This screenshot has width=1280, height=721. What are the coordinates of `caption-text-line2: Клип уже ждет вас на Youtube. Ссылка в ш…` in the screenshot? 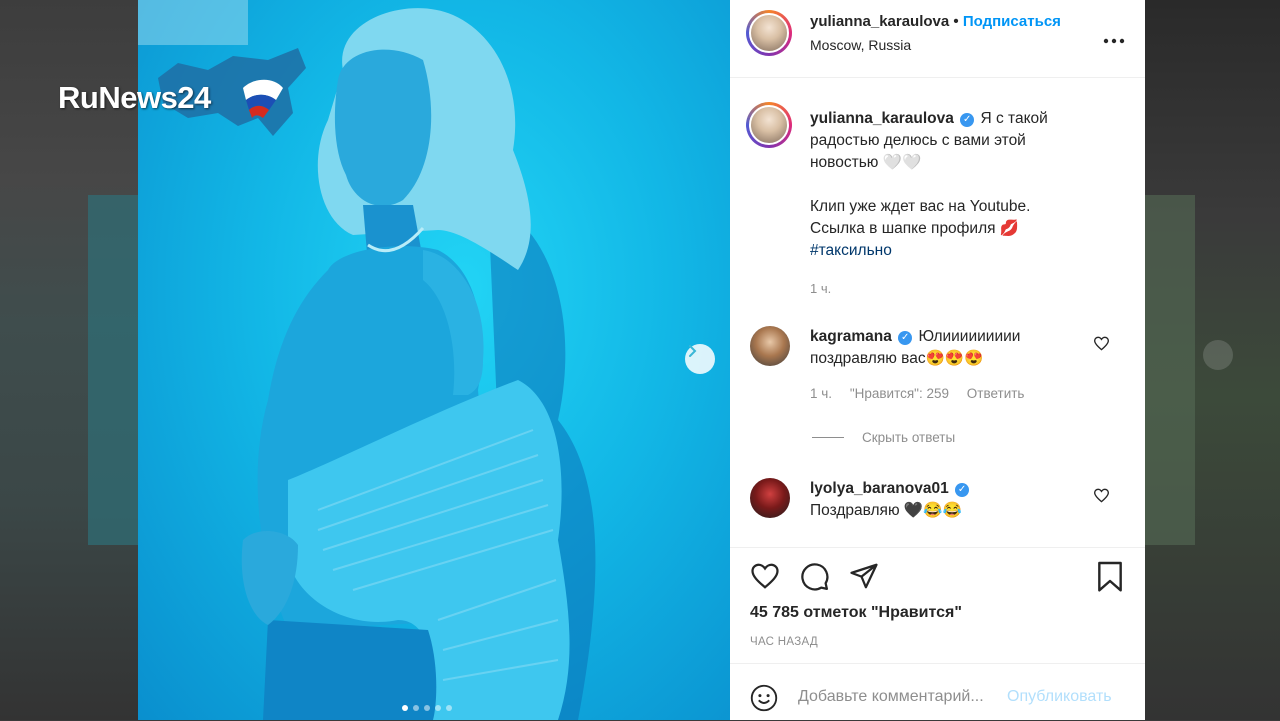 It's located at (920, 217).